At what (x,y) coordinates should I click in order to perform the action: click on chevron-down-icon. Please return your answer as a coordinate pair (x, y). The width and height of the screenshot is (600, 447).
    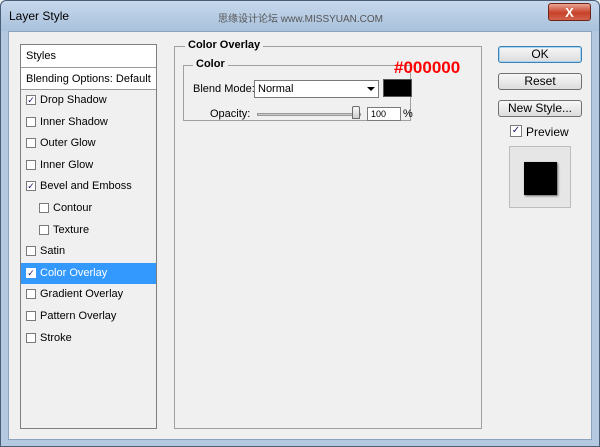
    Looking at the image, I should click on (371, 89).